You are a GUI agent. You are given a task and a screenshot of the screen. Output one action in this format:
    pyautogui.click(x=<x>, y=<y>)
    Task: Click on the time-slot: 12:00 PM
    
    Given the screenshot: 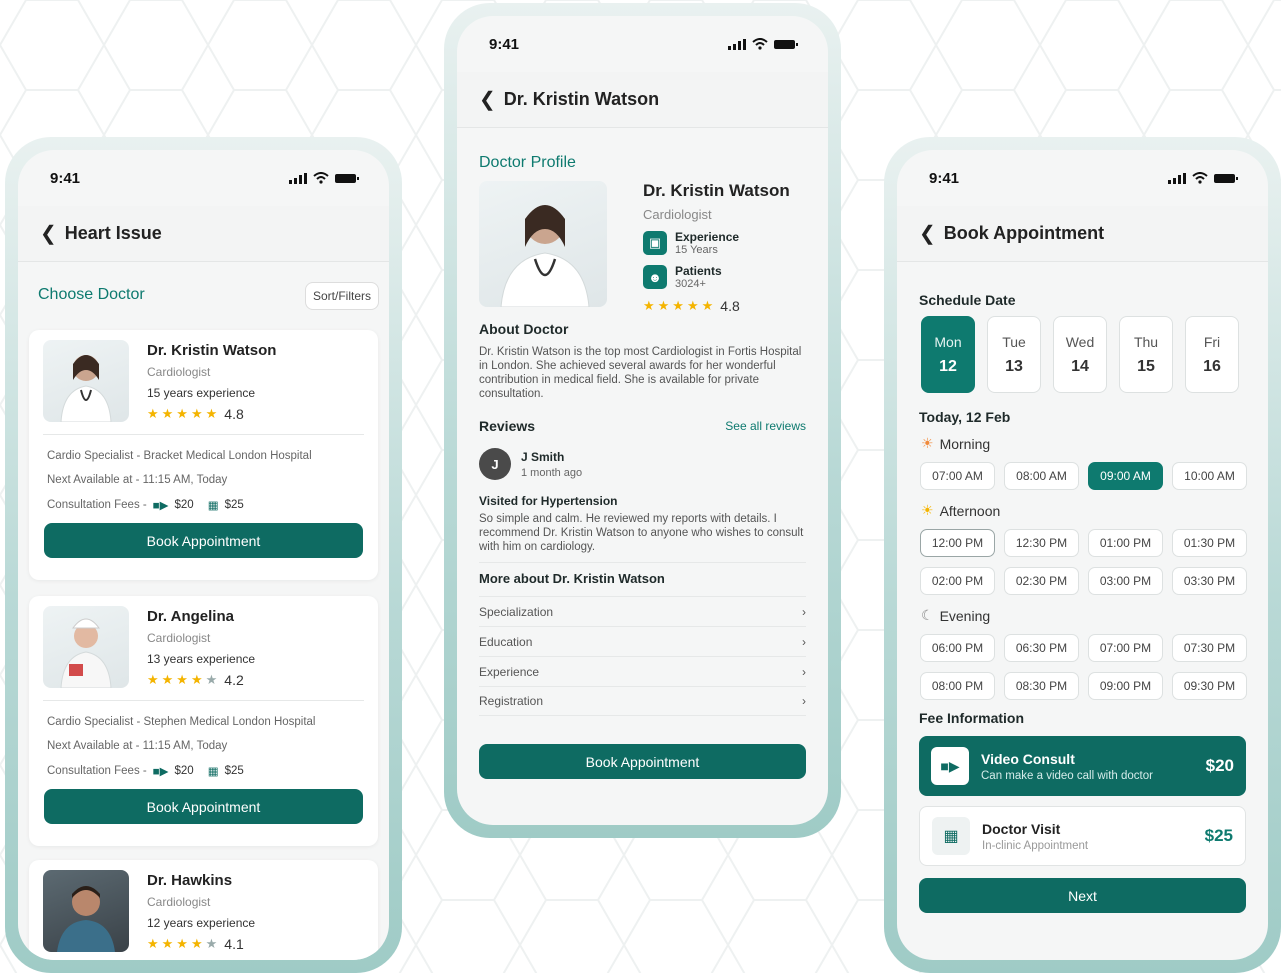 What is the action you would take?
    pyautogui.click(x=957, y=543)
    